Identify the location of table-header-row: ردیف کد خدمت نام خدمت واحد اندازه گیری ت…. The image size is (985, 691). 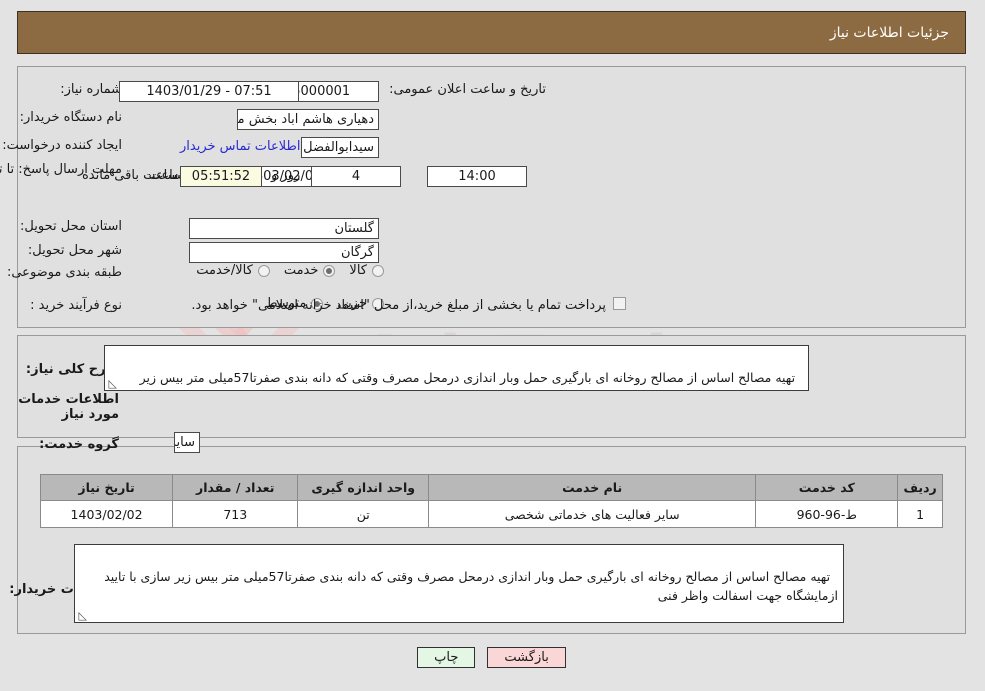
(492, 487).